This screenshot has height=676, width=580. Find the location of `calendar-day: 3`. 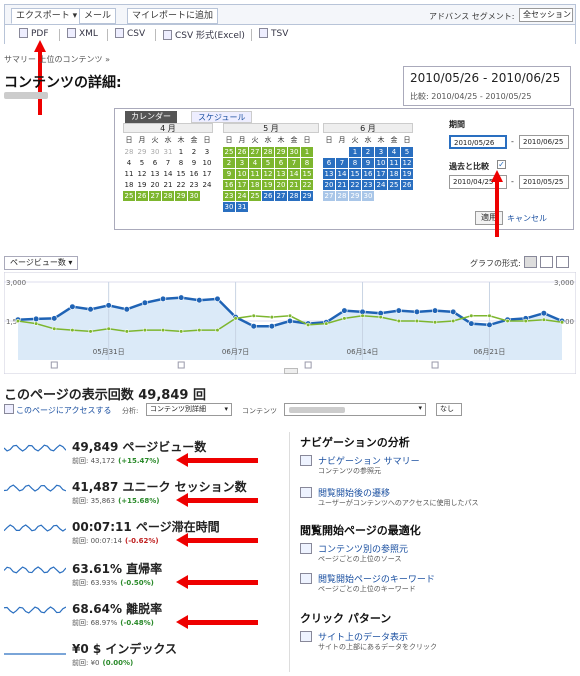

calendar-day: 3 is located at coordinates (207, 152).